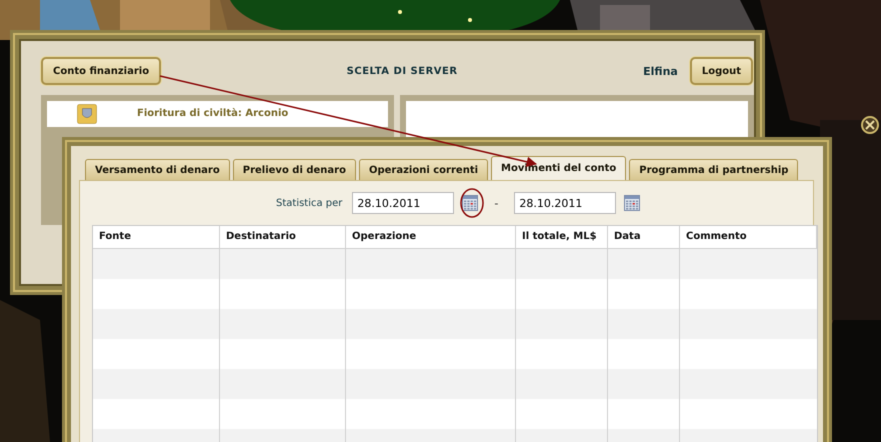 This screenshot has height=442, width=881. I want to click on column-header: Destinatario, so click(283, 237).